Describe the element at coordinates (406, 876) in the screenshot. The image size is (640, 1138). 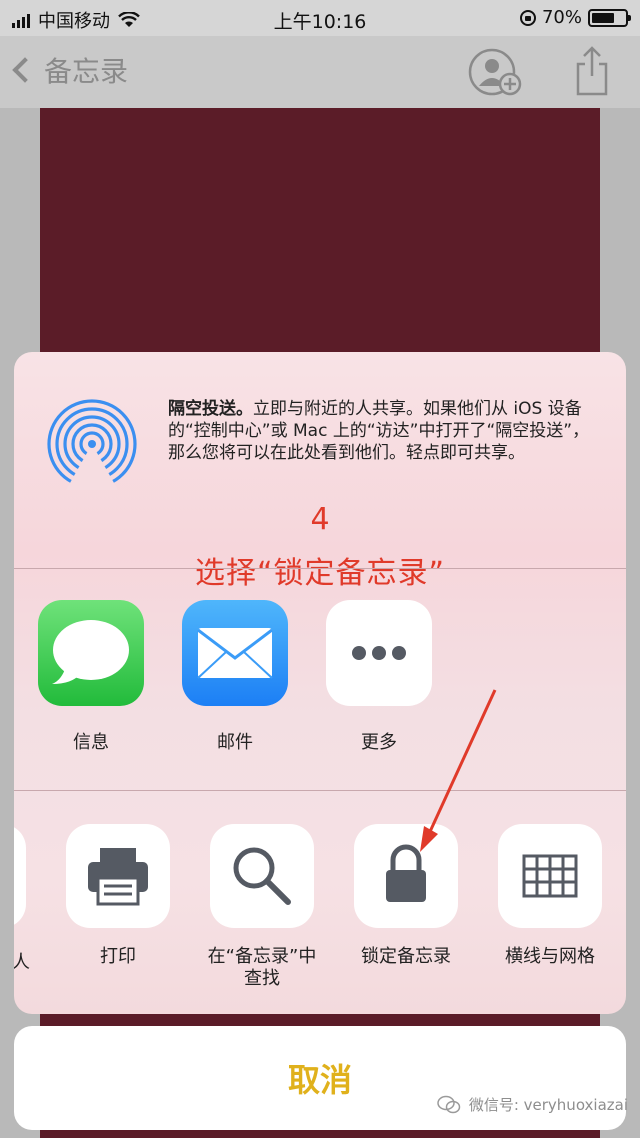
I see `lock-icon` at that location.